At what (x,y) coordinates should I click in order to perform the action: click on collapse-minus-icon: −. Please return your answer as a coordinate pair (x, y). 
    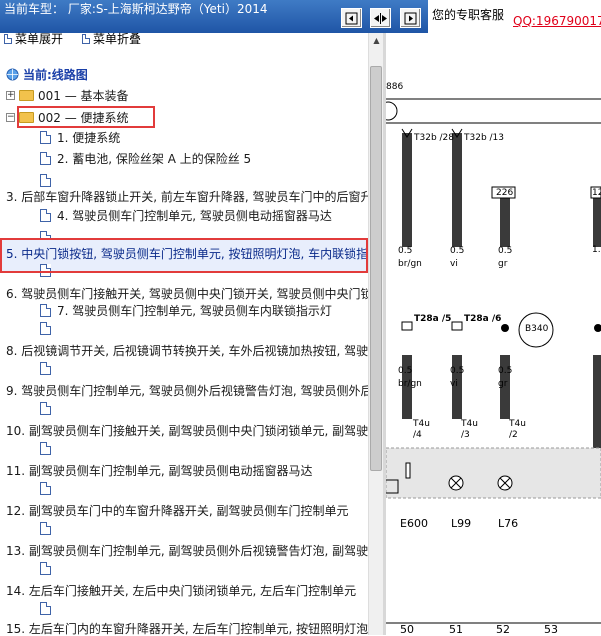
    Looking at the image, I should click on (10, 117).